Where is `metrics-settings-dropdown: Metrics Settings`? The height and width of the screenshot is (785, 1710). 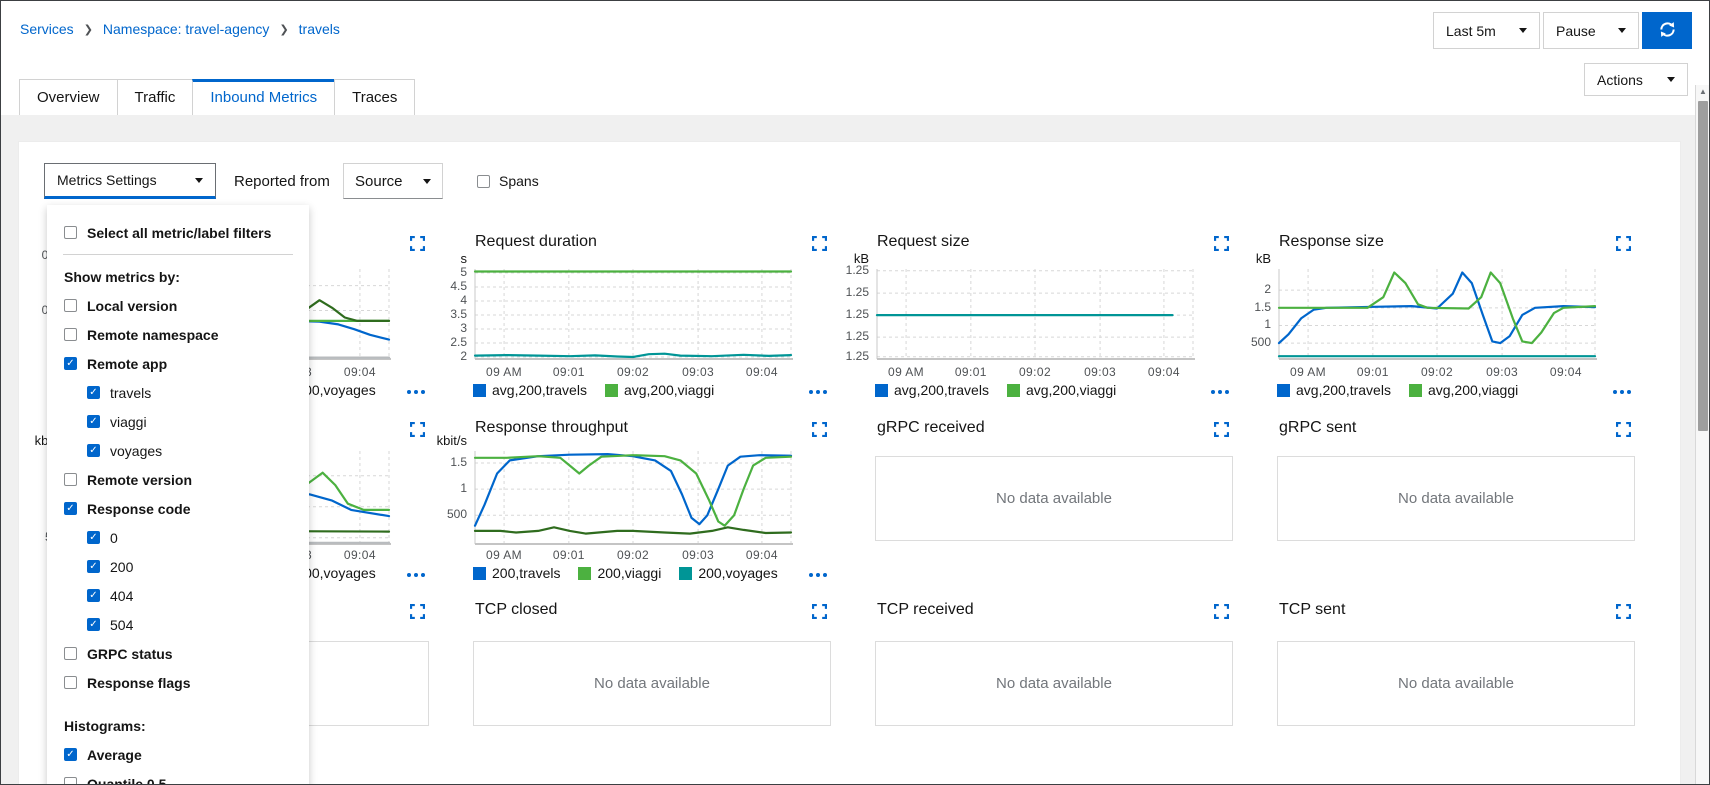 metrics-settings-dropdown: Metrics Settings is located at coordinates (130, 181).